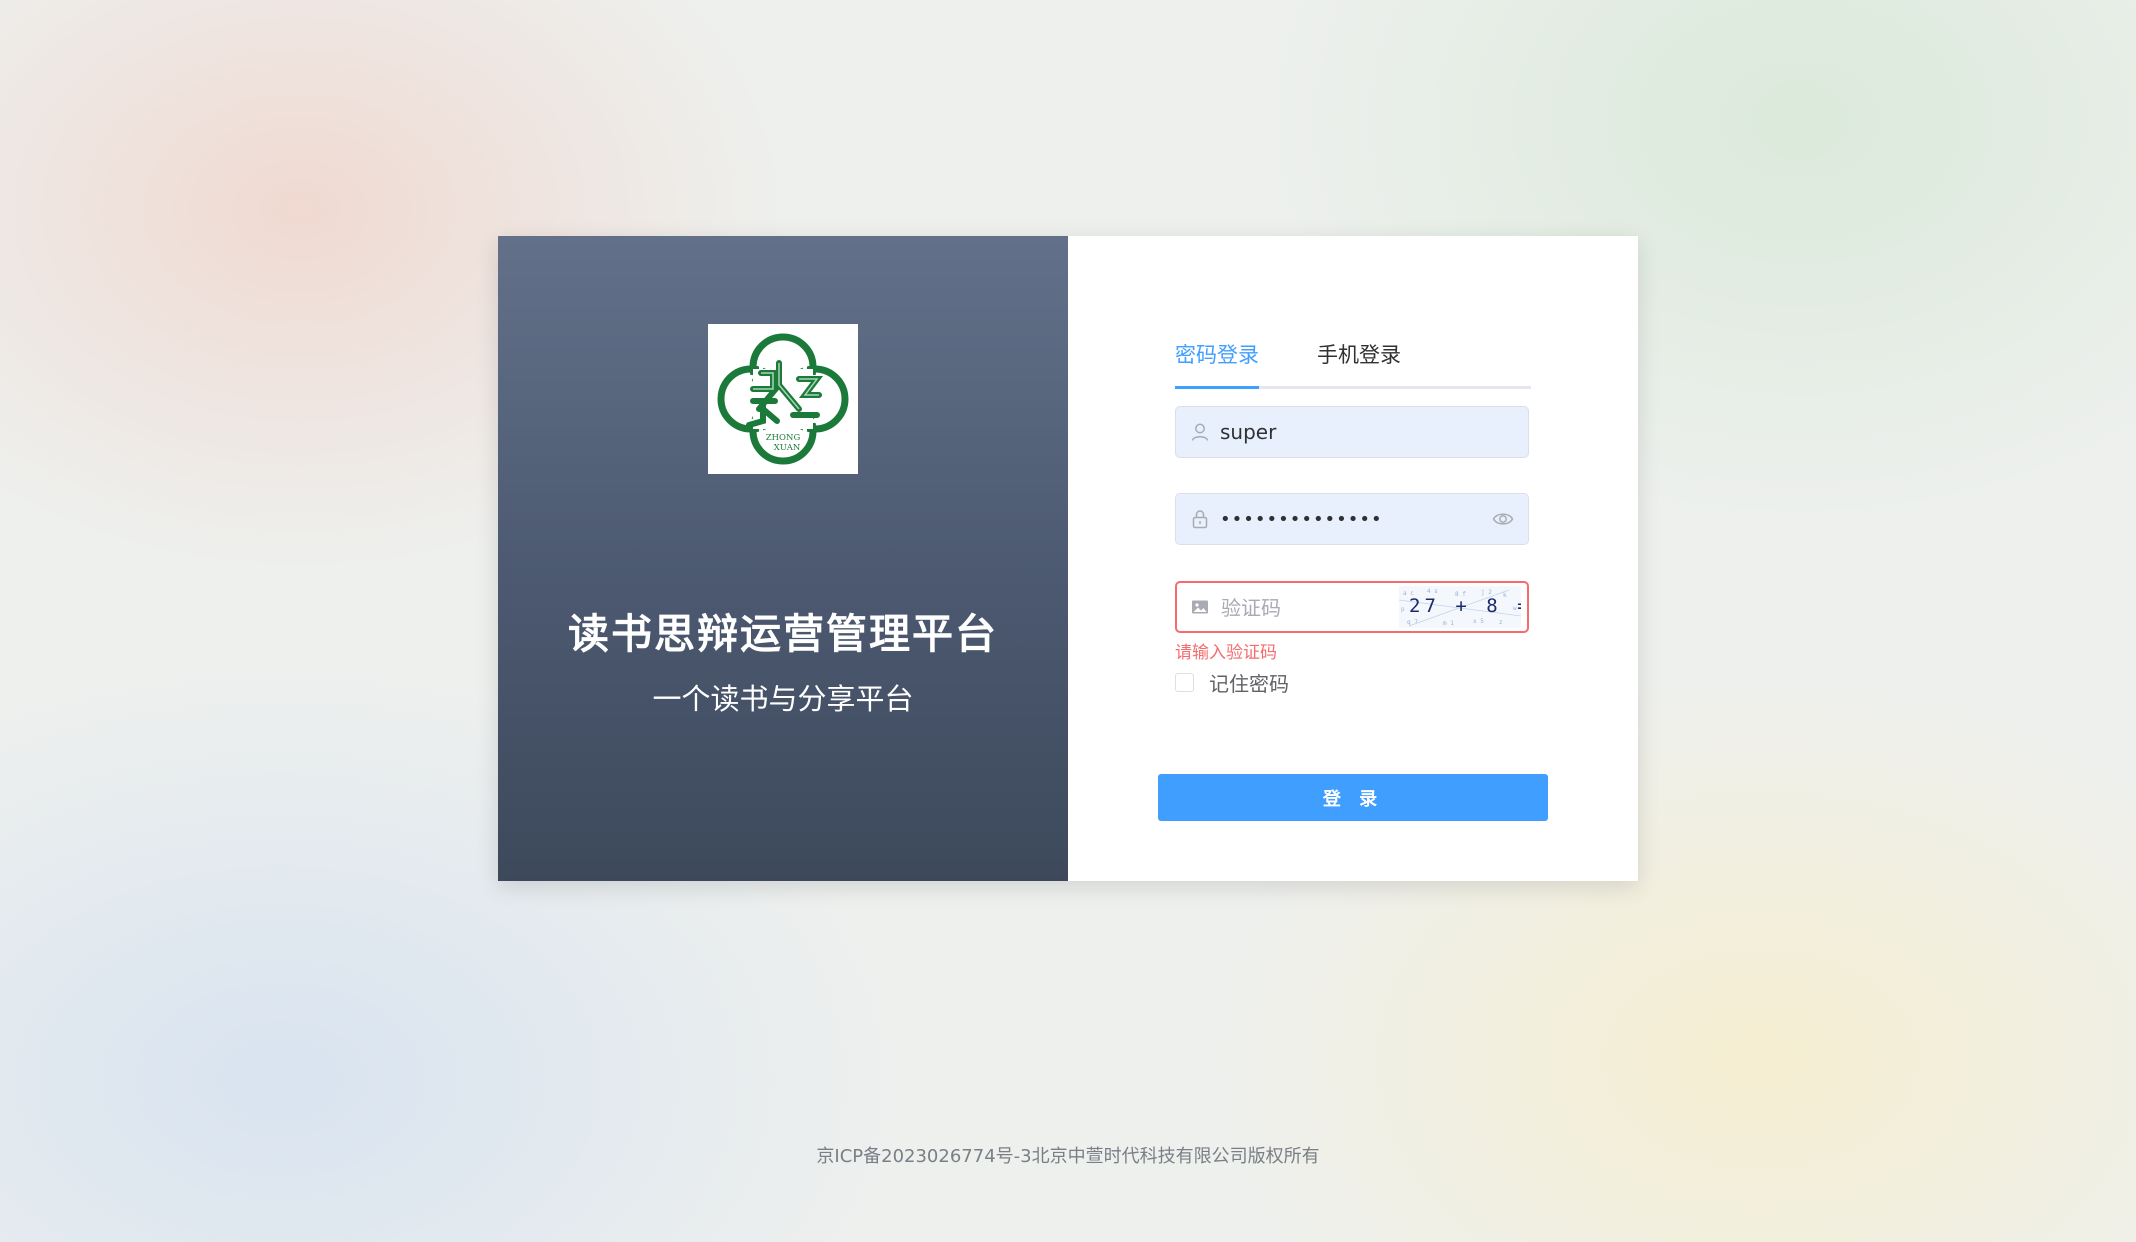 The width and height of the screenshot is (2136, 1242). Describe the element at coordinates (783, 699) in the screenshot. I see `brand-subtitle: 一个读书与分享平台` at that location.